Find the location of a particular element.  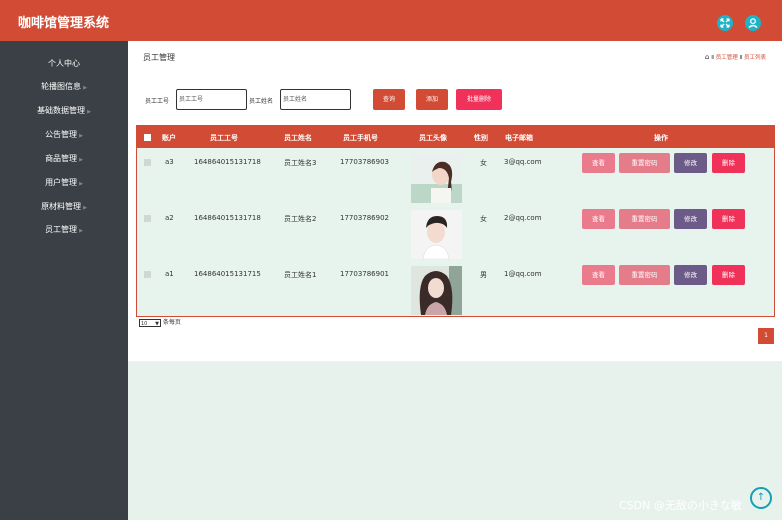

col-emp-id: 员工工号 is located at coordinates (224, 138).